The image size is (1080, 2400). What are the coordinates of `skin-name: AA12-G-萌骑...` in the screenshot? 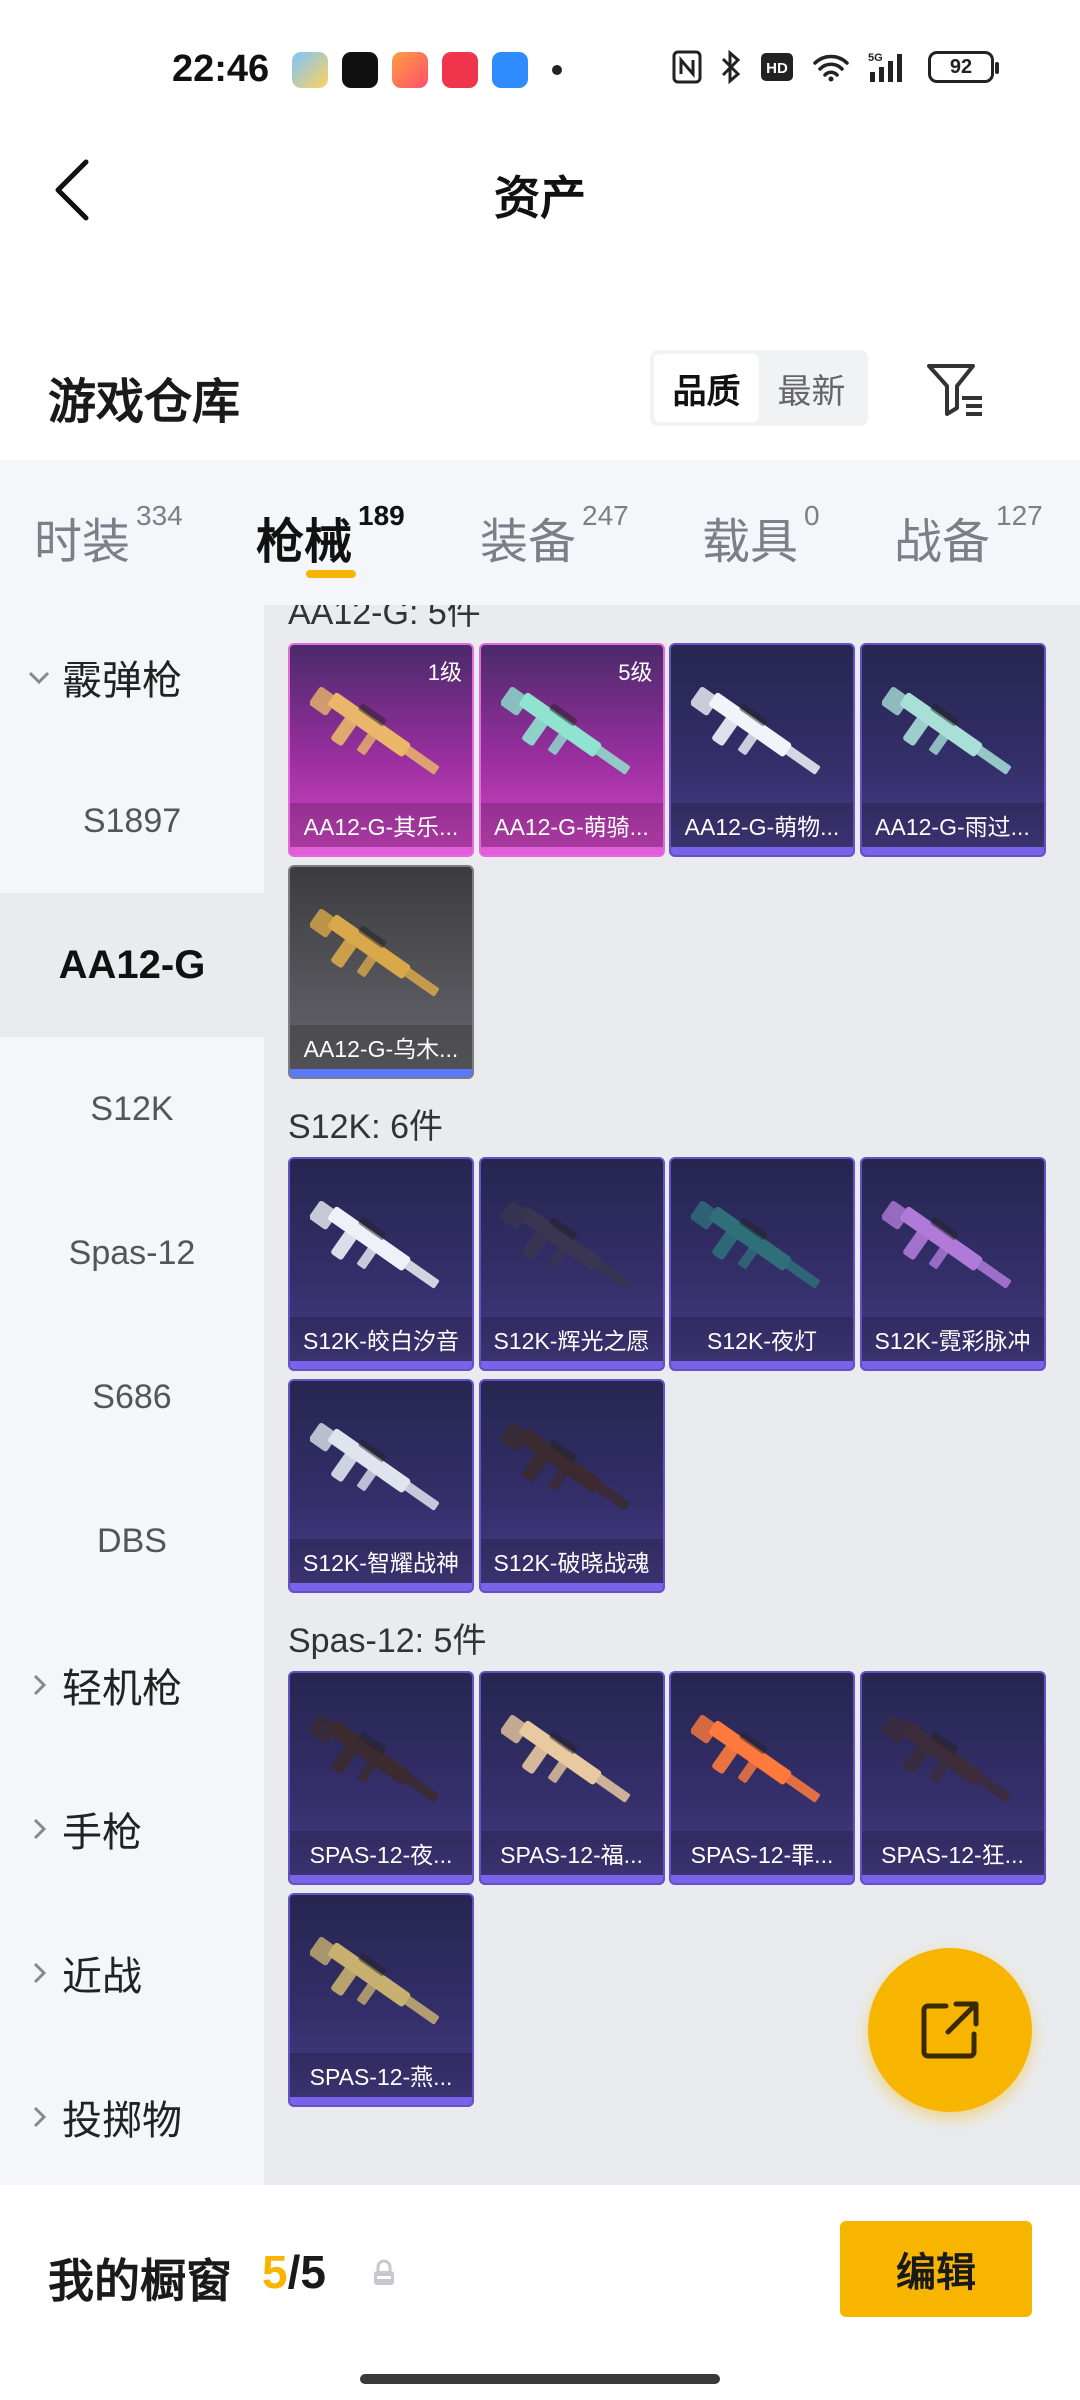 It's located at (571, 825).